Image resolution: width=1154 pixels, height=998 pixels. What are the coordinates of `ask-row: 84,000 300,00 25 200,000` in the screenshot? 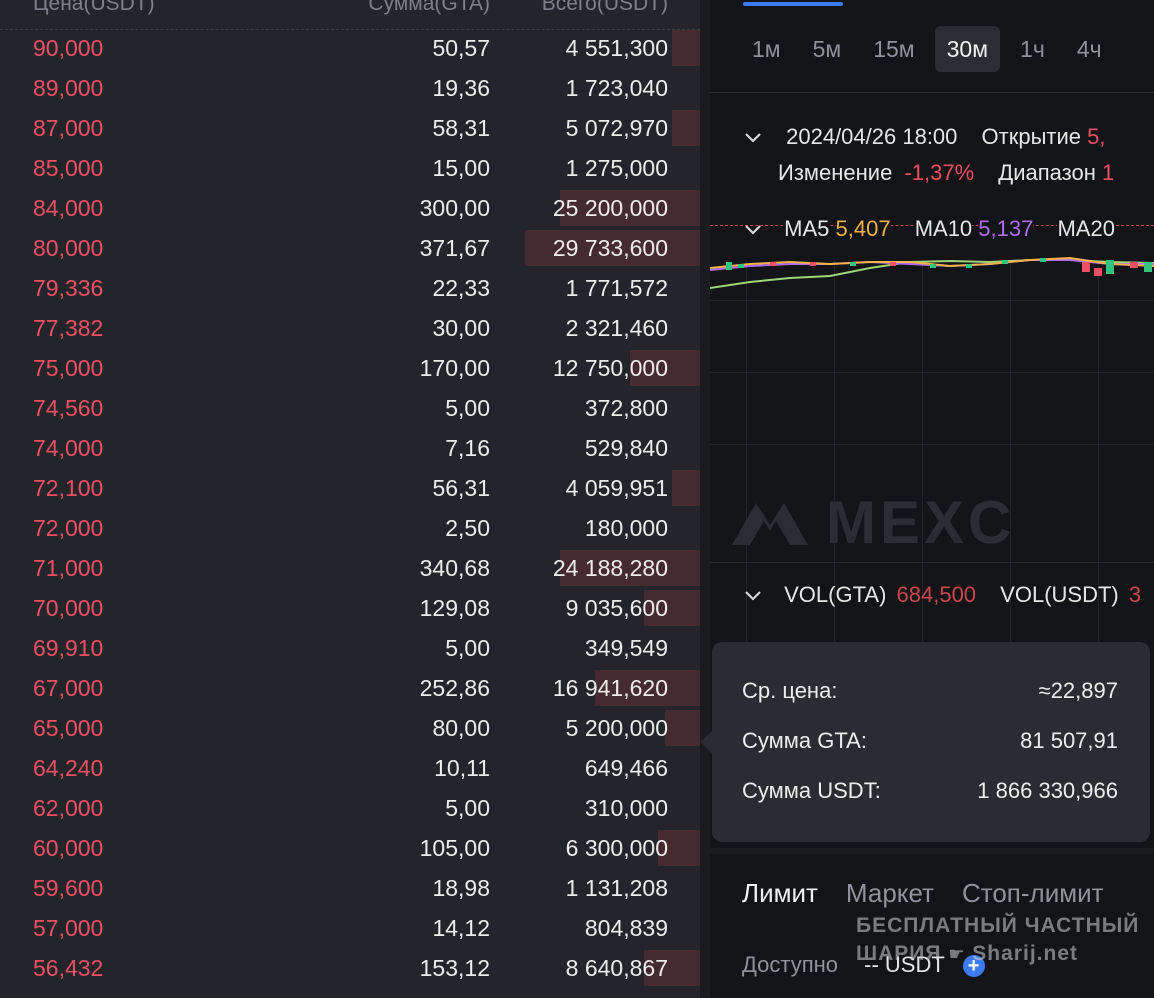 It's located at (350, 208).